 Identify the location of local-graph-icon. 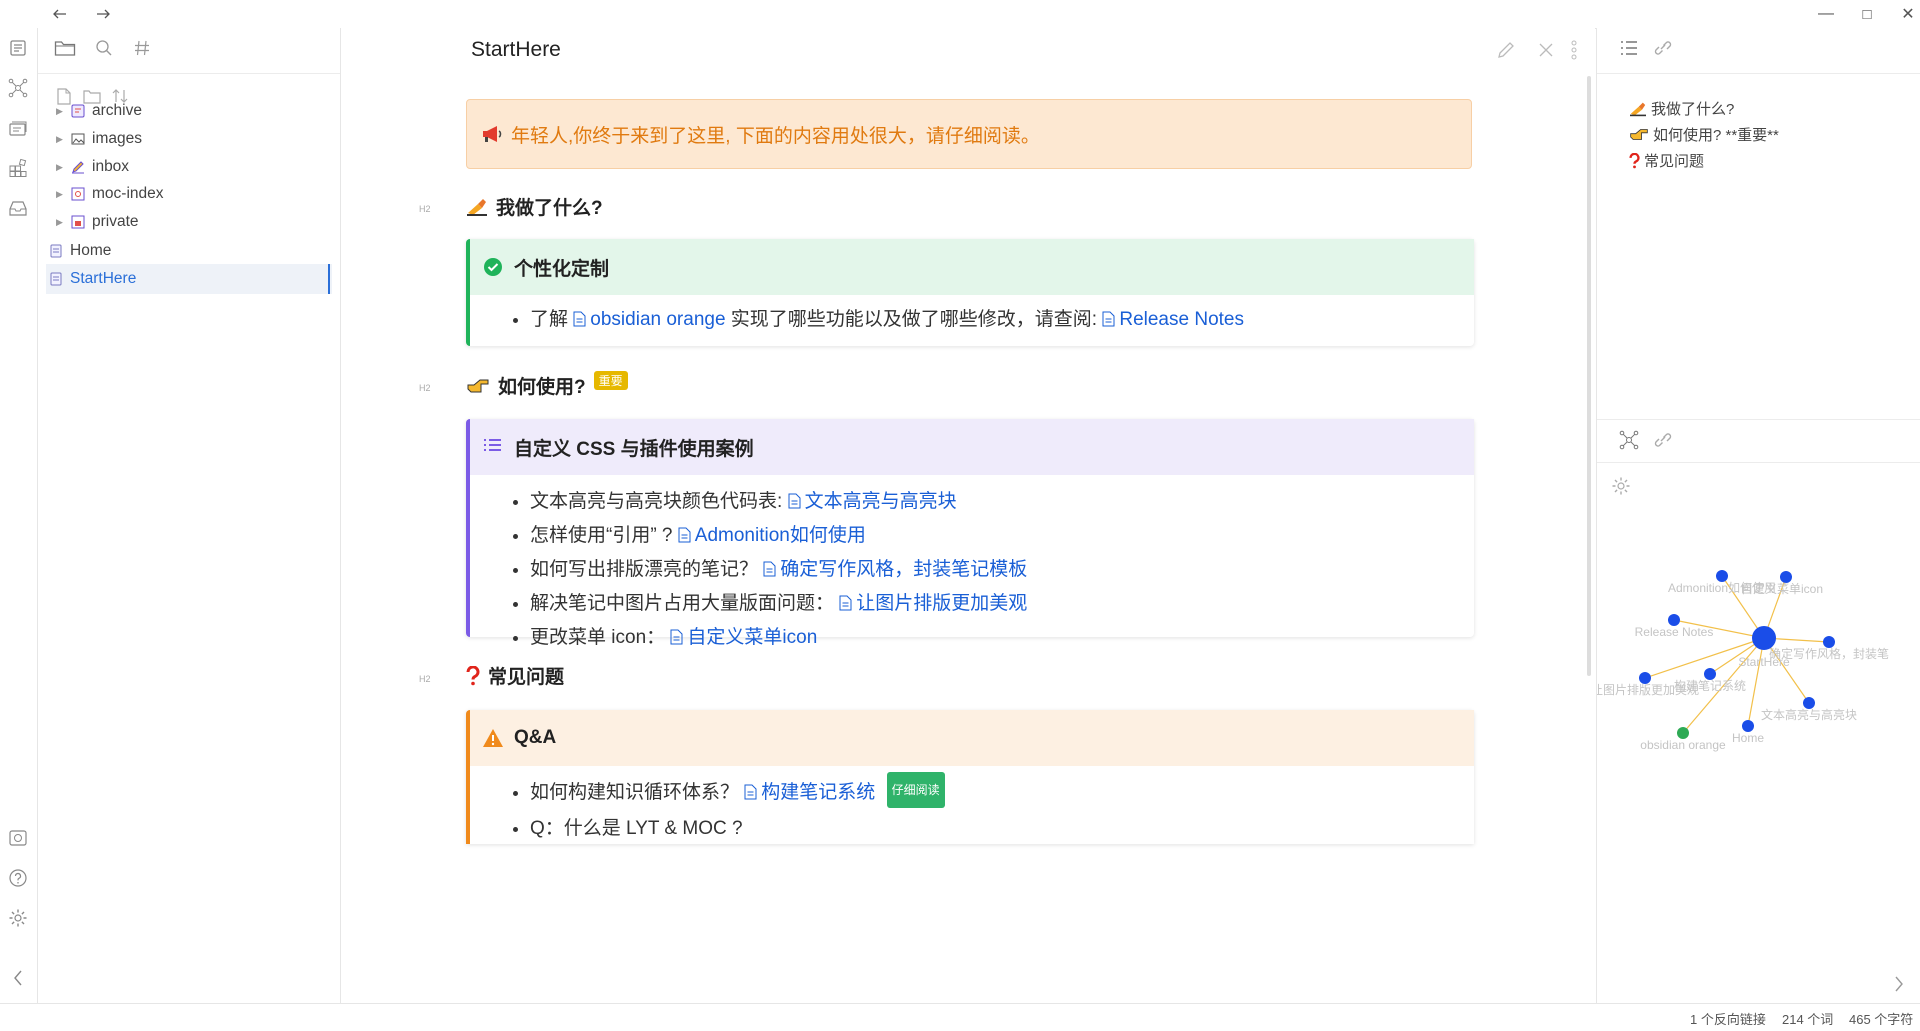
(1629, 440).